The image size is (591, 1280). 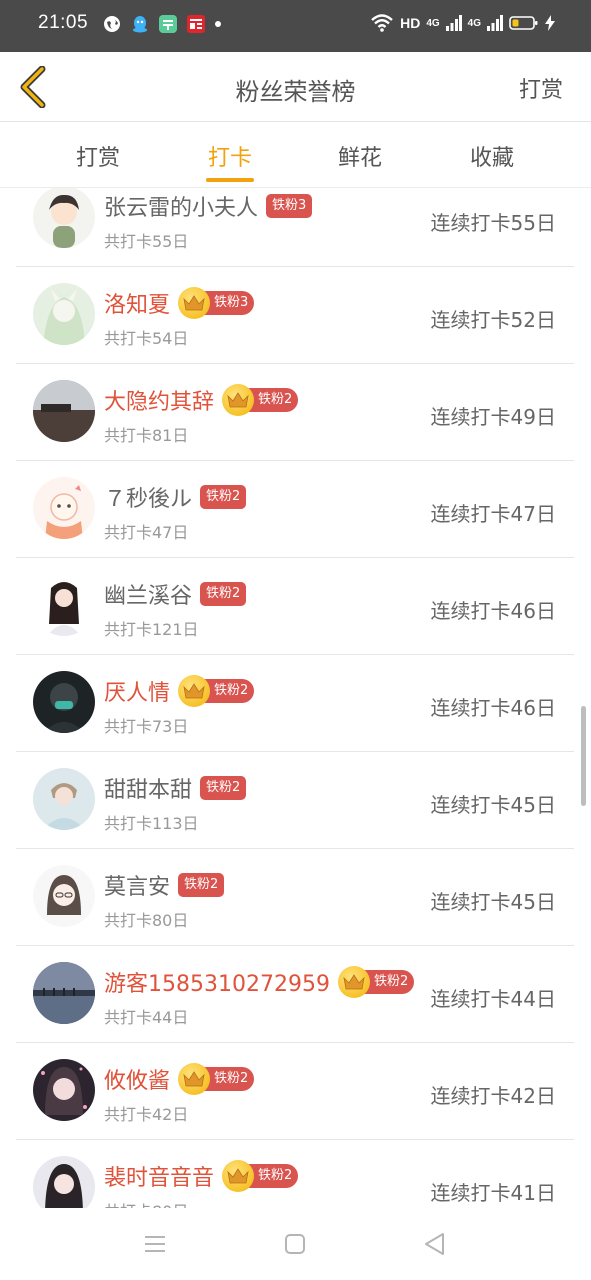 I want to click on status-notification-icons, so click(x=162, y=24).